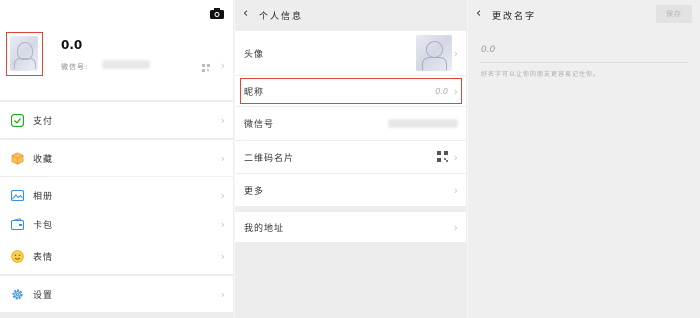  I want to click on menu-item-favorites: 收藏 ›, so click(116, 158).